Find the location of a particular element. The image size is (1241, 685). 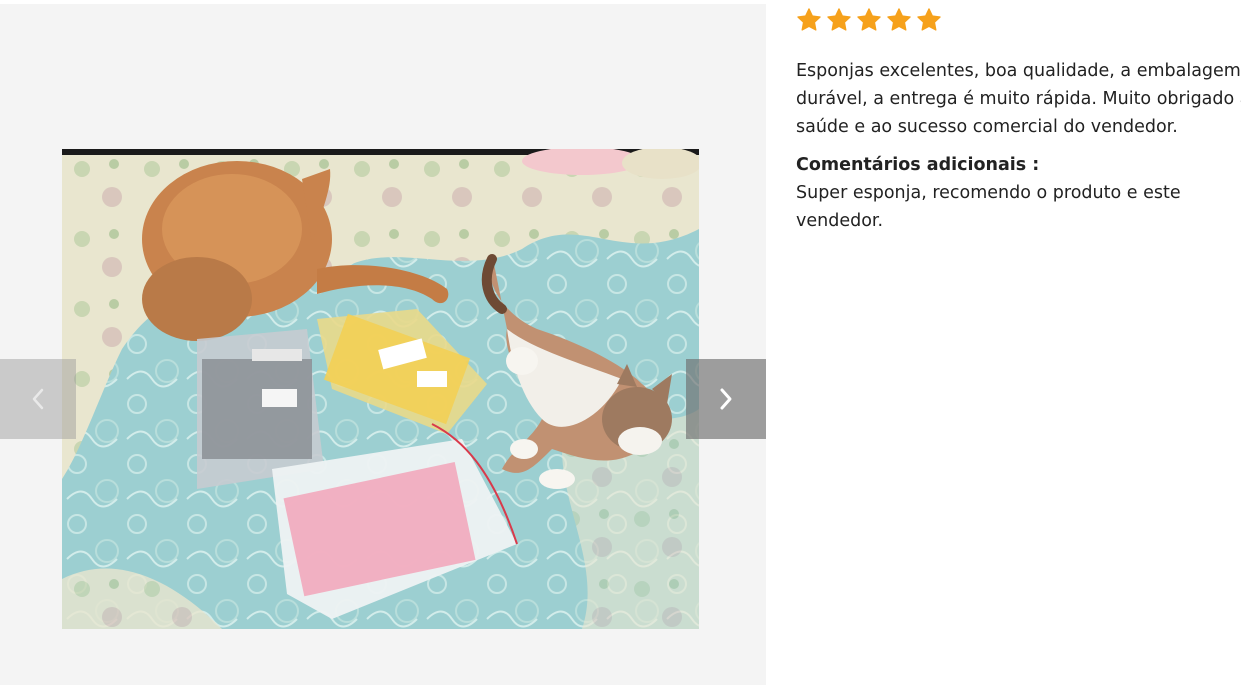

next-image-button is located at coordinates (726, 399).